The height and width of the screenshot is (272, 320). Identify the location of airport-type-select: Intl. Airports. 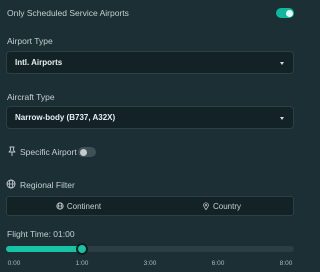
(150, 62).